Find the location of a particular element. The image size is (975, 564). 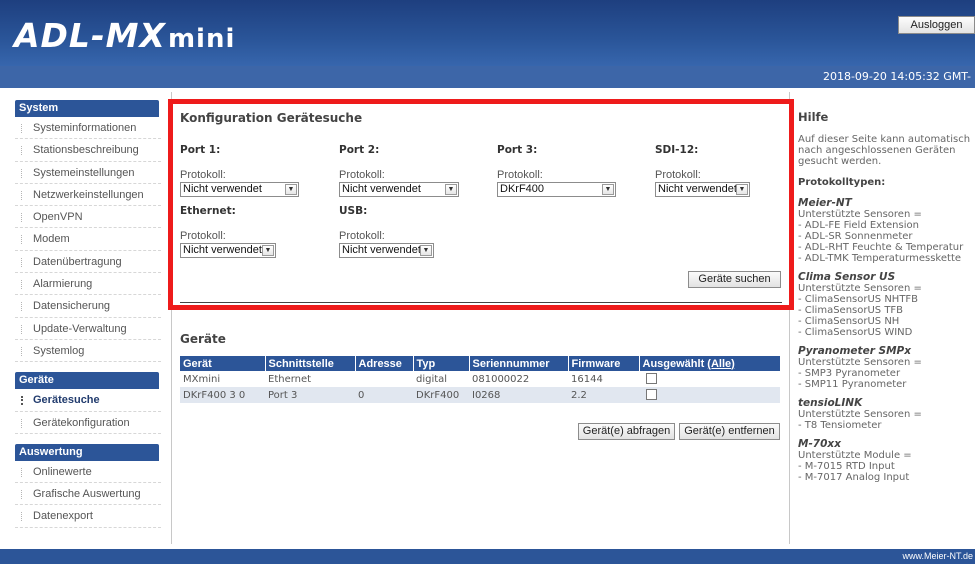

cell-selected is located at coordinates (709, 395).